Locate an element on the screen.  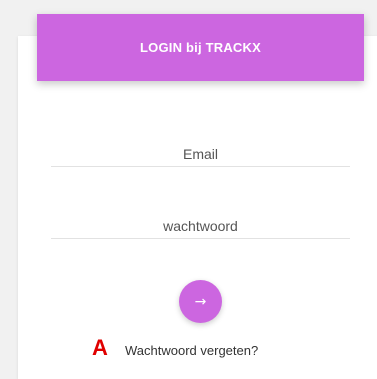
annotation-marker: A is located at coordinates (100, 347).